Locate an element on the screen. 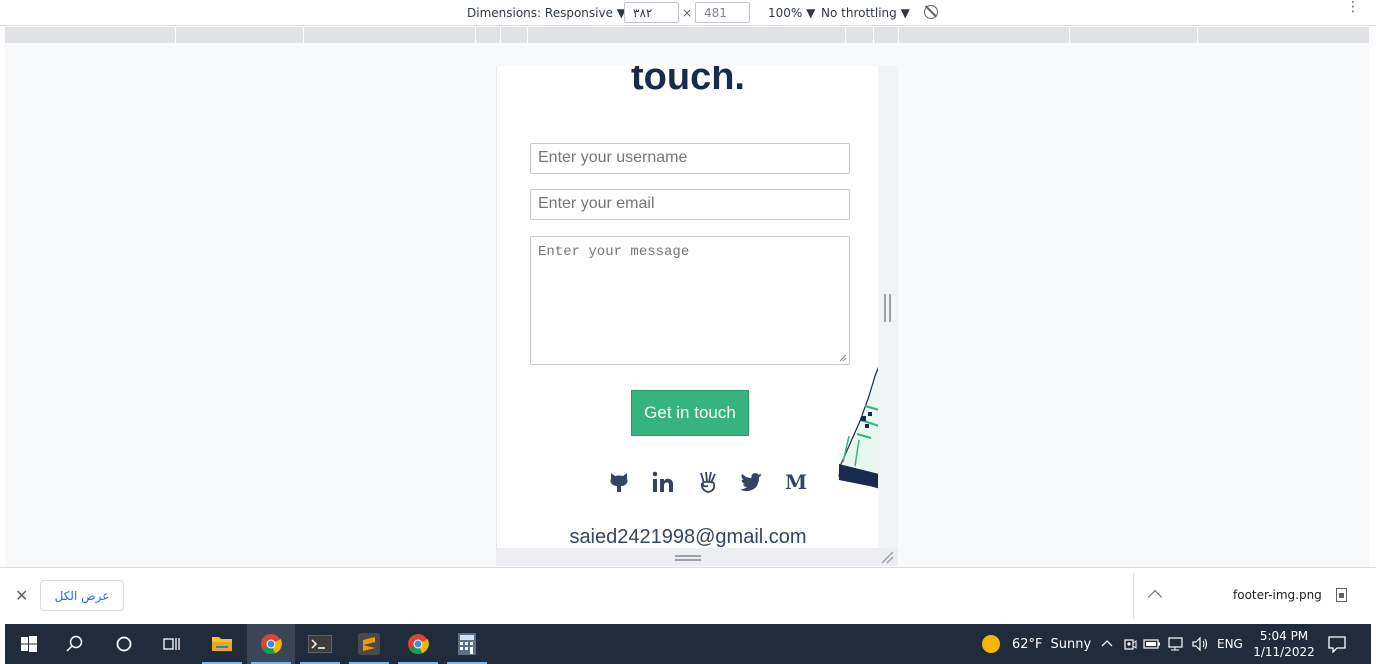  download-shelf: ✕ عرض الكل footer-img.png is located at coordinates (688, 595).